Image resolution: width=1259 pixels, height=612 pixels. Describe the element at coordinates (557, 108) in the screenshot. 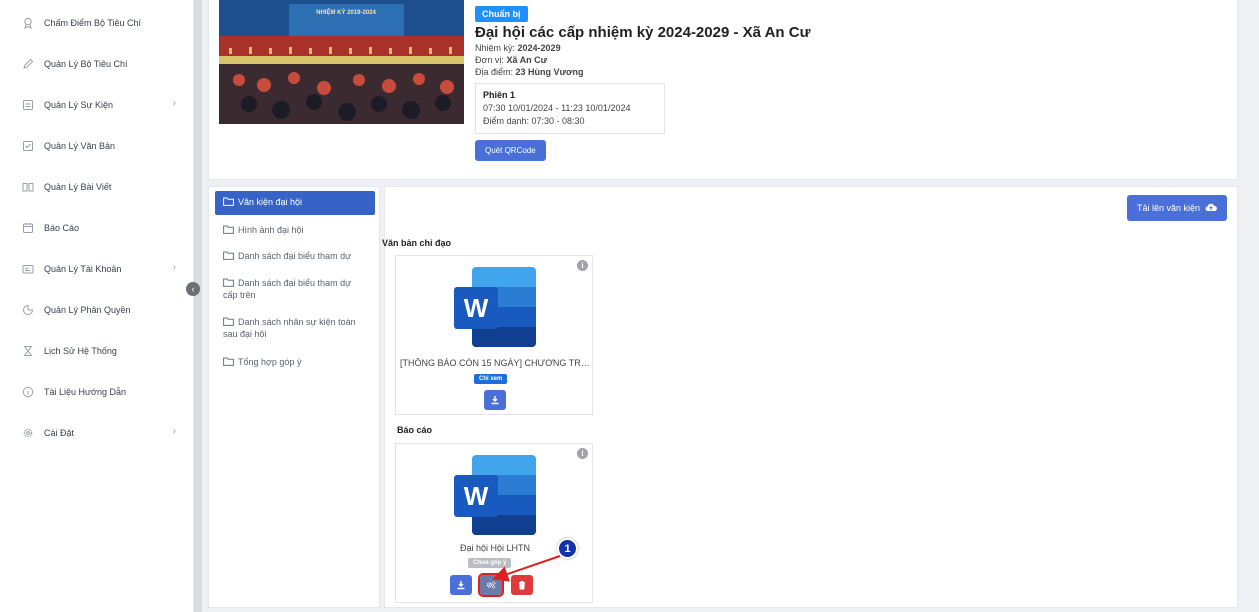

I see `session-time: 07:30 10/01/2024 - 11:23 10/01/2024` at that location.